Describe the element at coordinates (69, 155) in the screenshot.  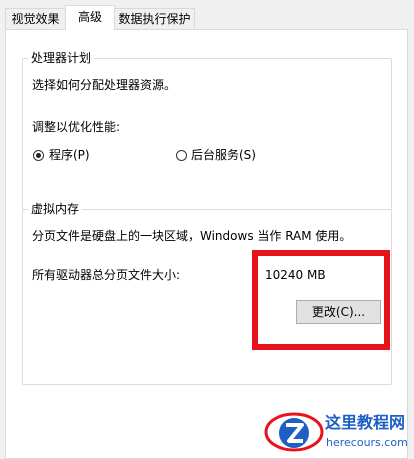
I see `programs-radio-label: 程序(P)` at that location.